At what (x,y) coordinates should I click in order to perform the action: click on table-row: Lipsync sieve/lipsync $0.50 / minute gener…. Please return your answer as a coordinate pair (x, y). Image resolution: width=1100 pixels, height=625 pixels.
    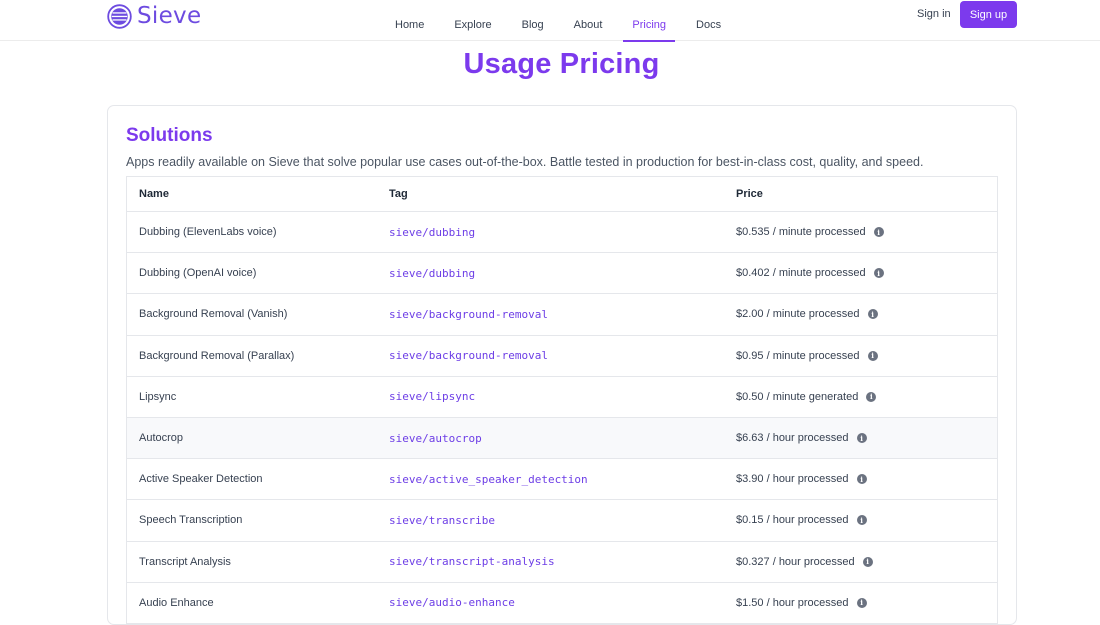
    Looking at the image, I should click on (562, 397).